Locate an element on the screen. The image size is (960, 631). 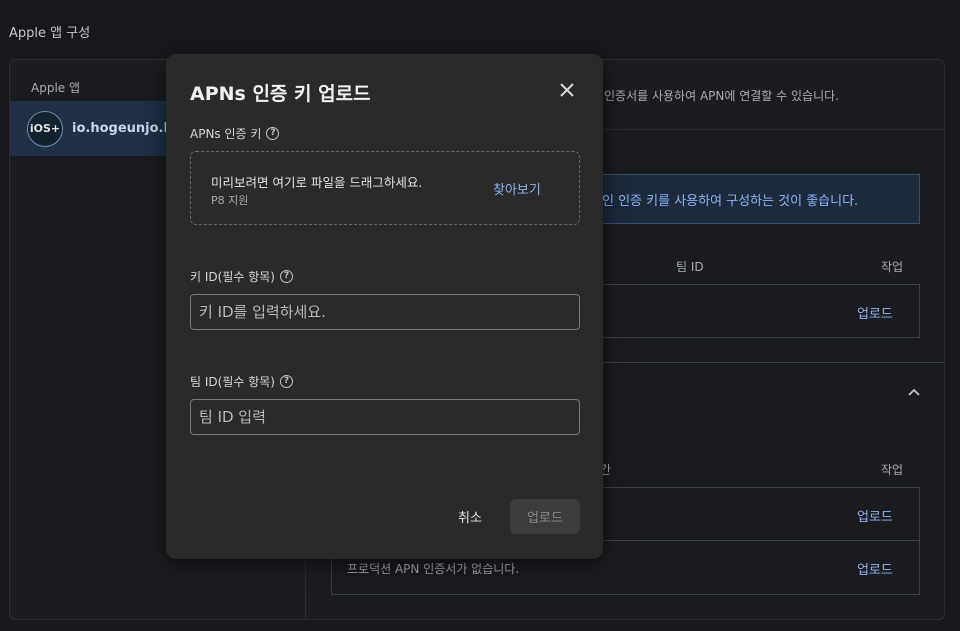
key-id-label: 키 ID(필수 항목) ? is located at coordinates (241, 276).